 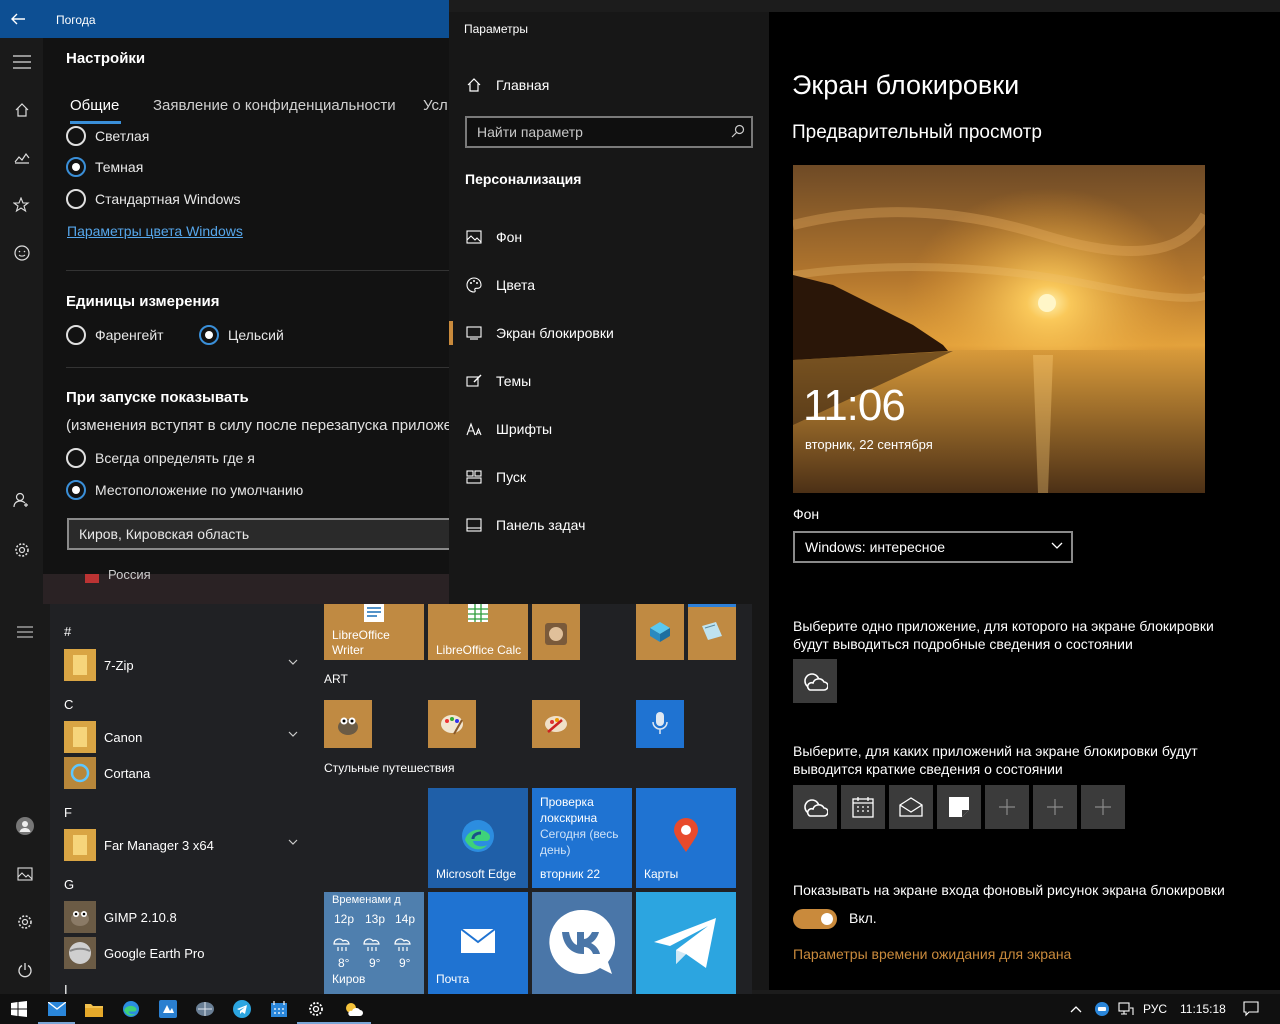 What do you see at coordinates (21, 205) in the screenshot?
I see `favorites-icon` at bounding box center [21, 205].